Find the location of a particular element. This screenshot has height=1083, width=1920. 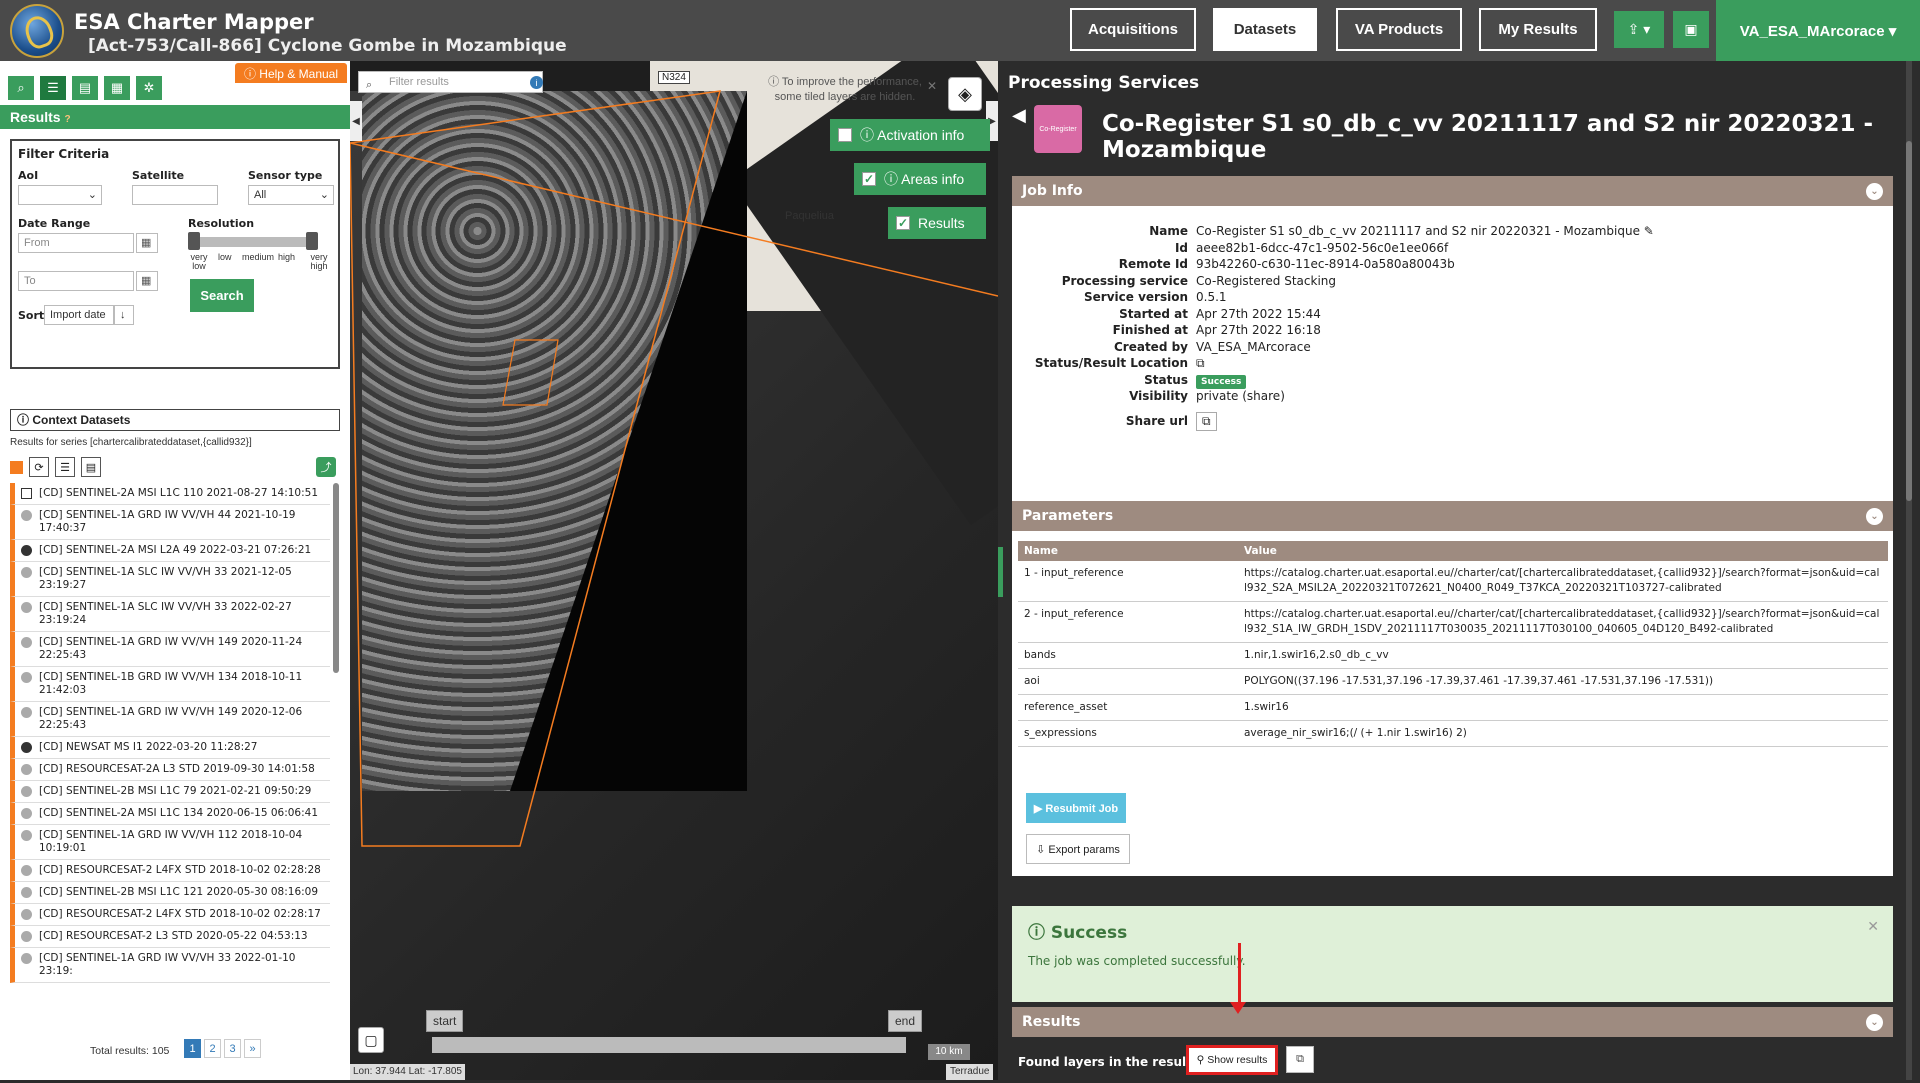

select-all-checkbox is located at coordinates (16, 467).